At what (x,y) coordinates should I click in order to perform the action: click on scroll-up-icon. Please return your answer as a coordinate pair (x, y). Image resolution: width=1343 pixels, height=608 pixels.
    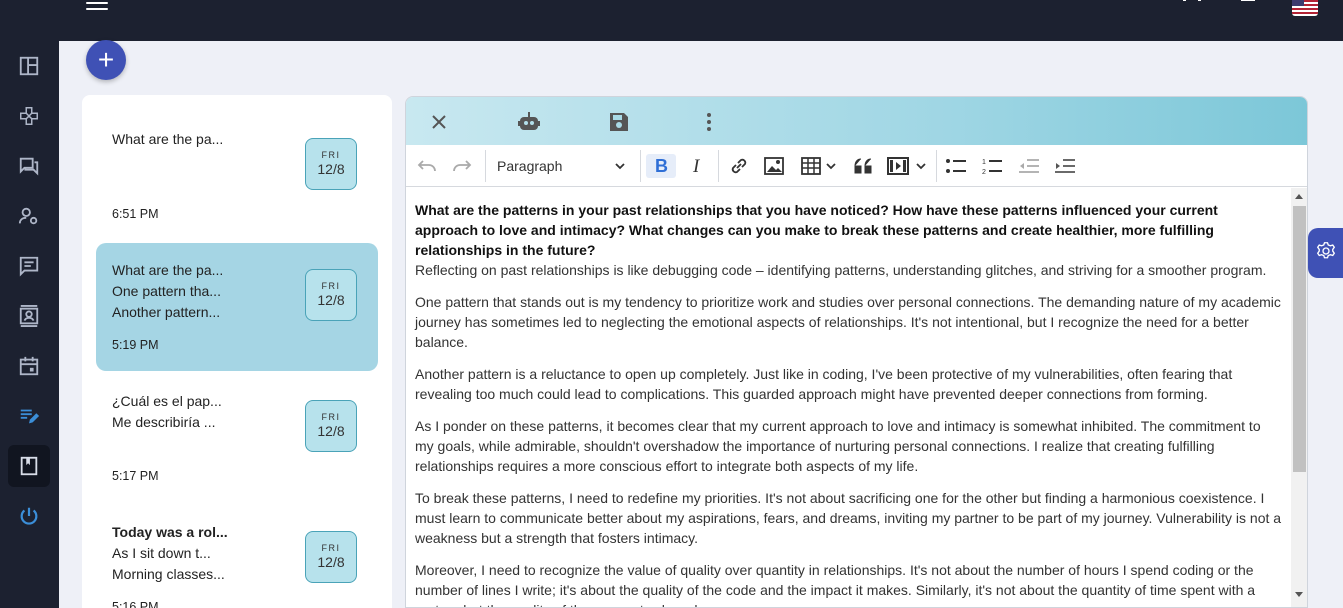
    Looking at the image, I should click on (1299, 196).